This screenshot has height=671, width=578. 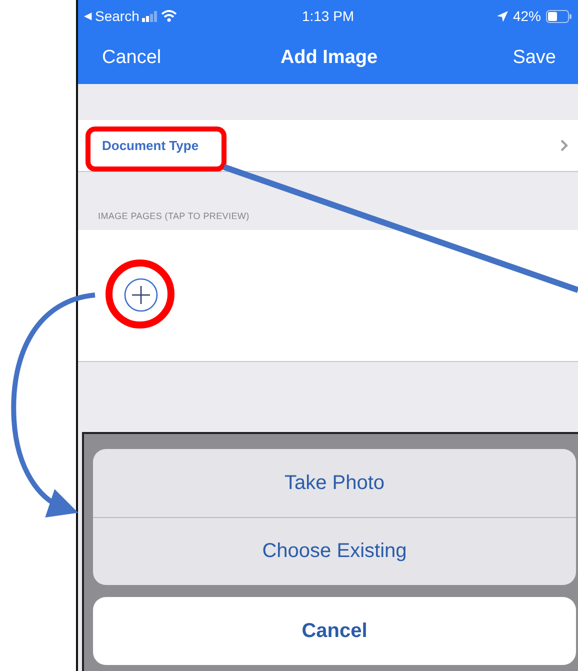 I want to click on signal-icon, so click(x=150, y=16).